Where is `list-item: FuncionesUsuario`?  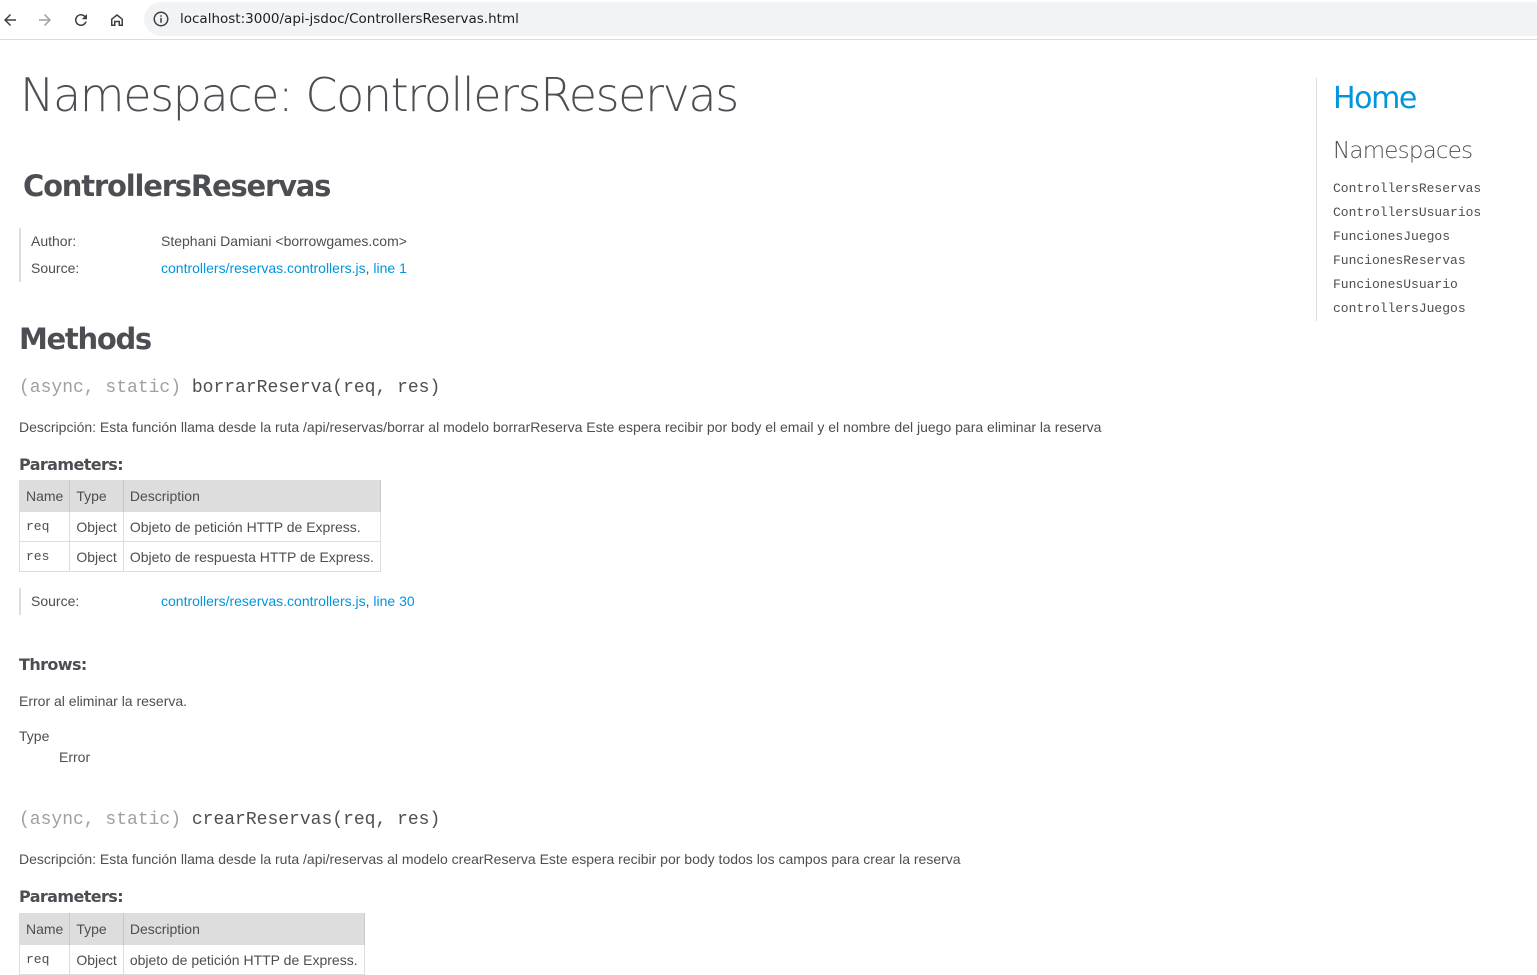 list-item: FuncionesUsuario is located at coordinates (1407, 287).